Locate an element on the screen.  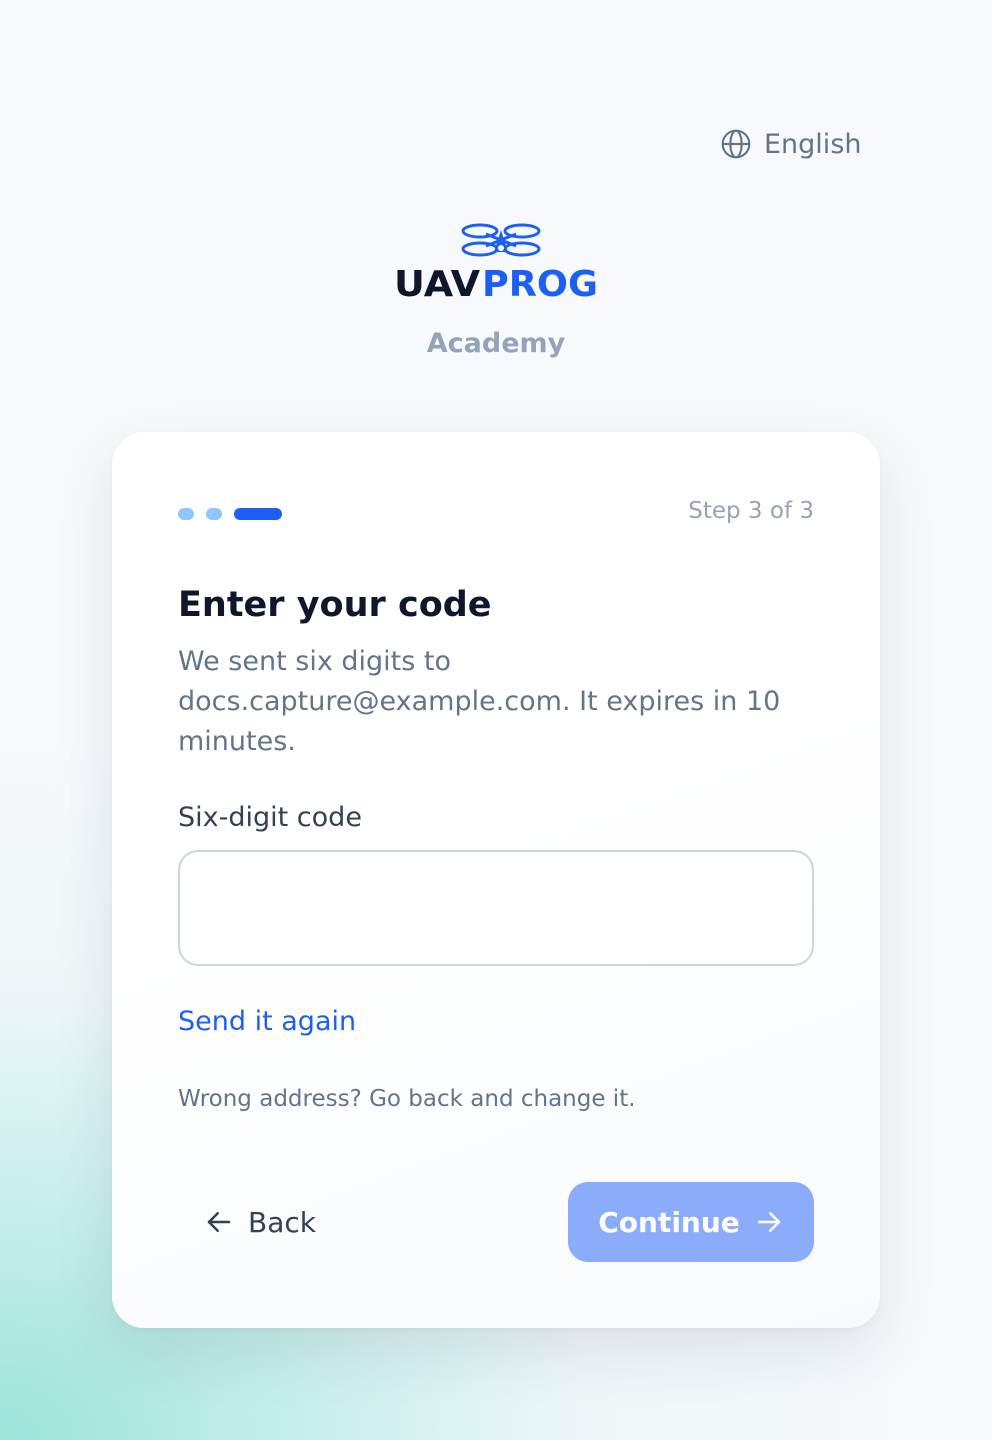
back-button: Back is located at coordinates (260, 1222).